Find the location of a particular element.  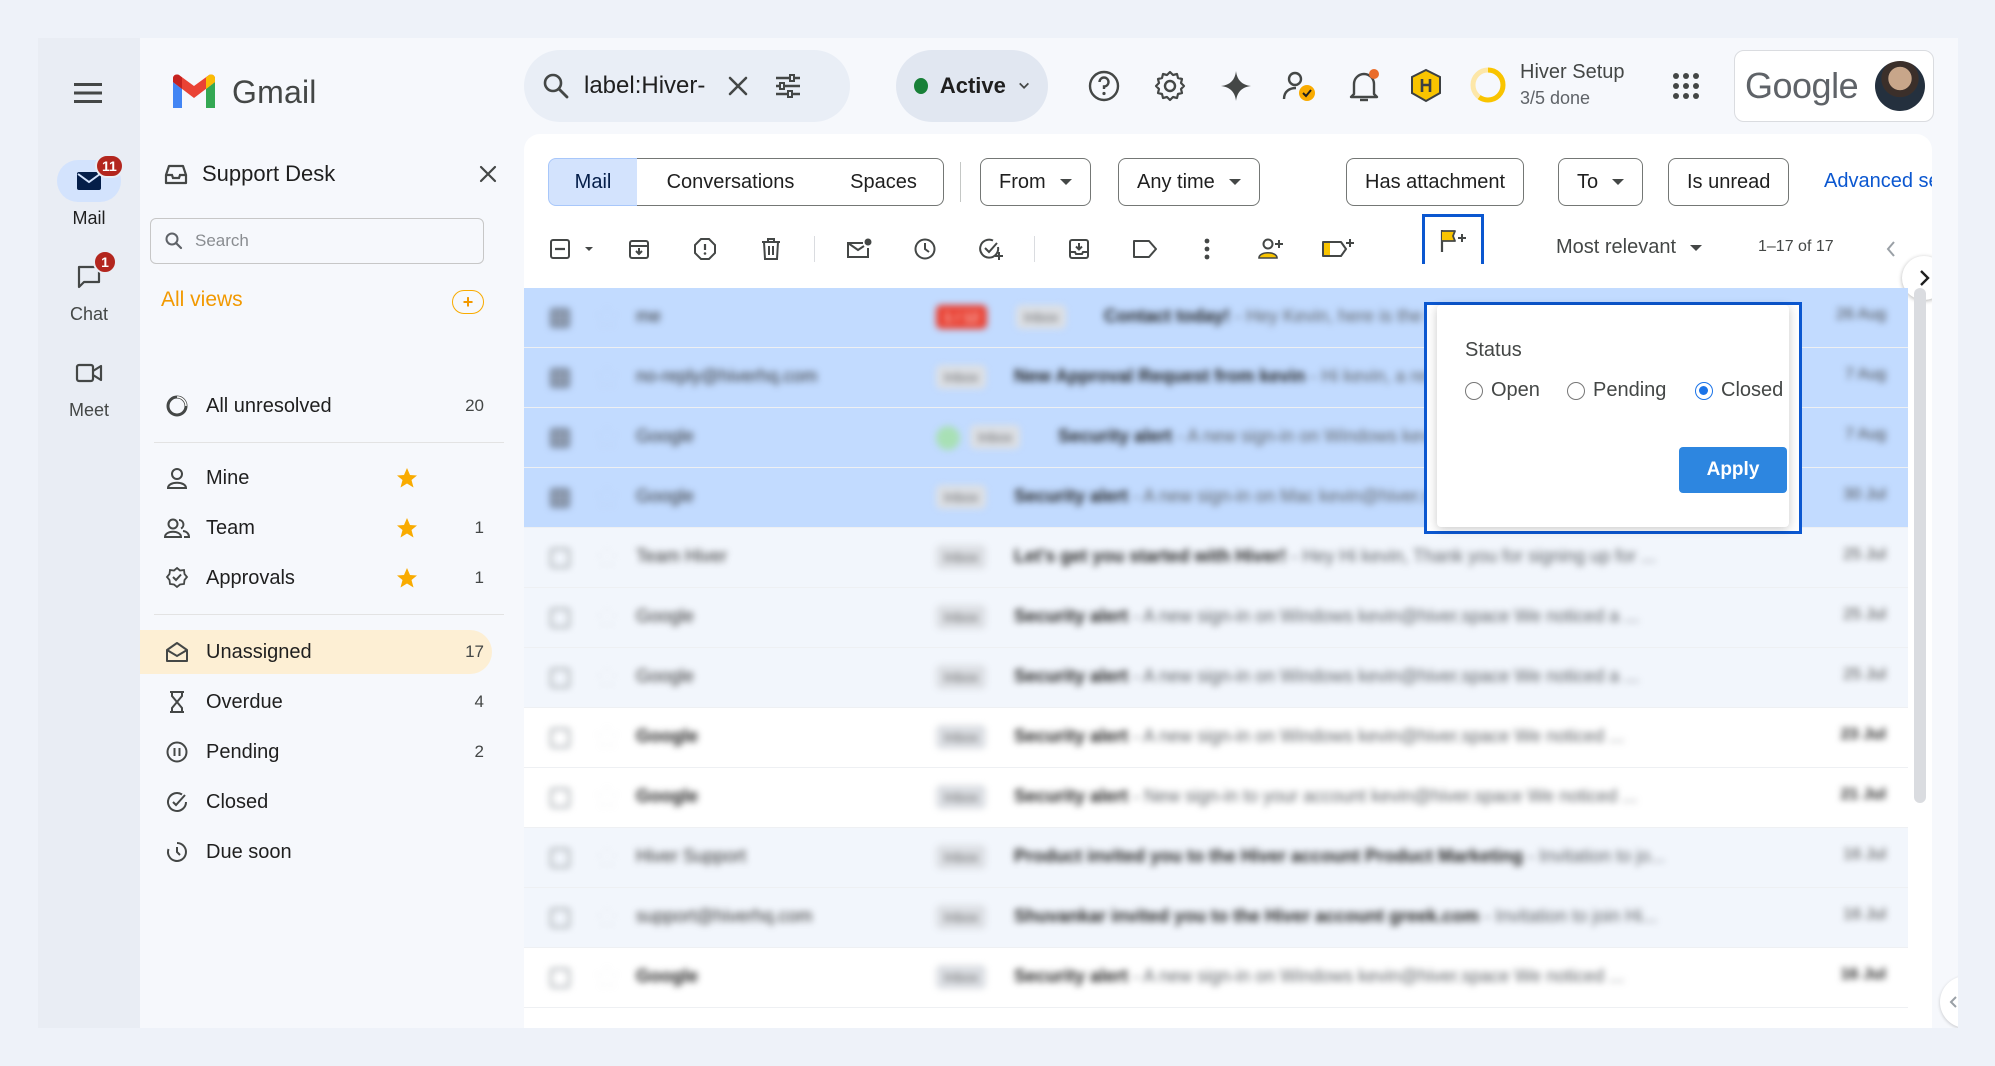

rail-item-chat: 1 Chat is located at coordinates (89, 287).